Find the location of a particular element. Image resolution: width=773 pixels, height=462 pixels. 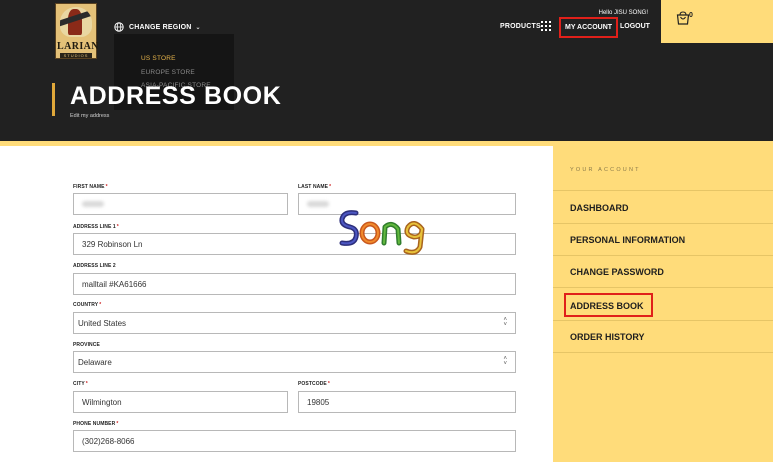

province-label: PROVINCE is located at coordinates (86, 345).